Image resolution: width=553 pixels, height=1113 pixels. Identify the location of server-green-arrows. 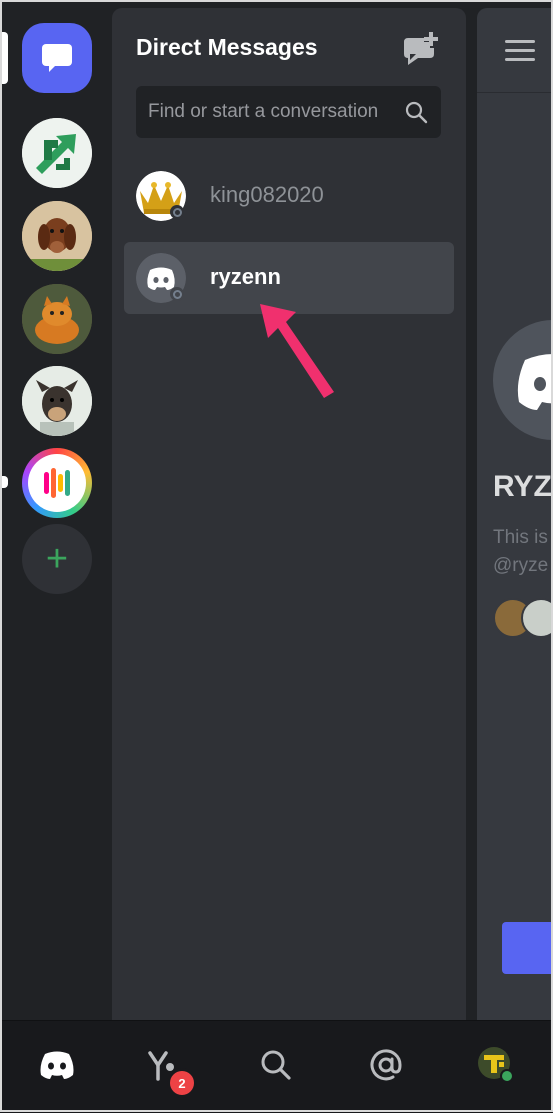
(57, 153).